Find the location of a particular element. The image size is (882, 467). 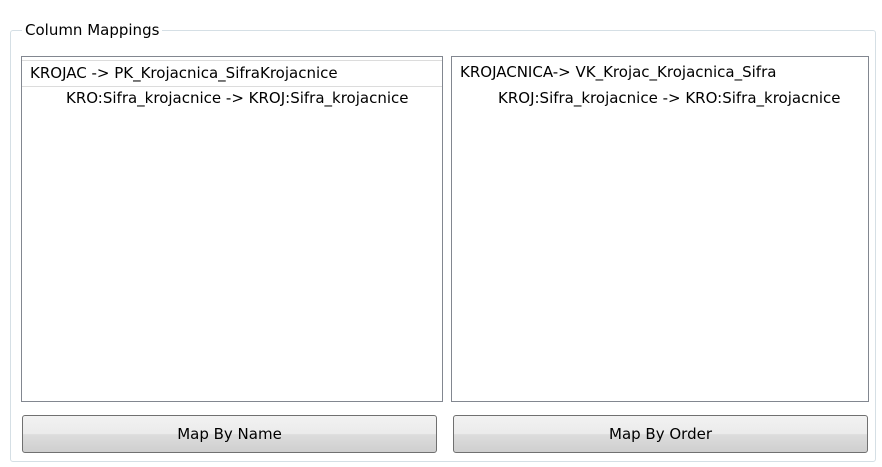

left-tree-parent-item: KROJAC -> PK_Krojacnica_SifraKrojacnice is located at coordinates (232, 73).